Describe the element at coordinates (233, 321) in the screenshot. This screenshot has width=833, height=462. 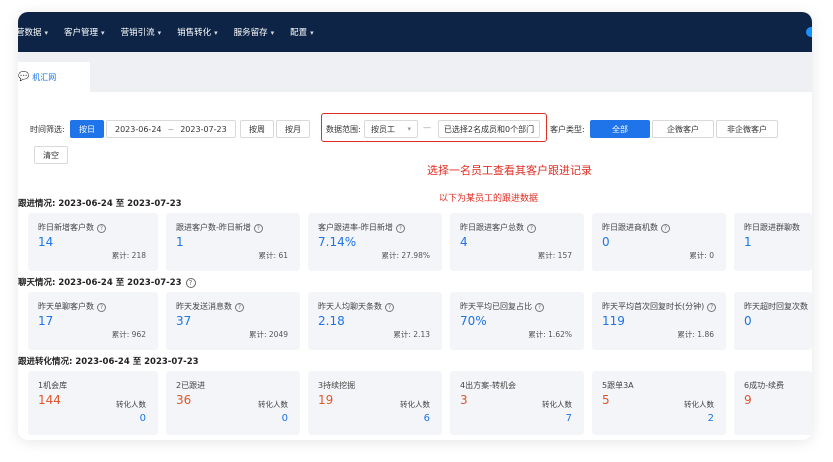
I see `chat-card: 昨天发送消息数? 37 累计: 2049` at that location.